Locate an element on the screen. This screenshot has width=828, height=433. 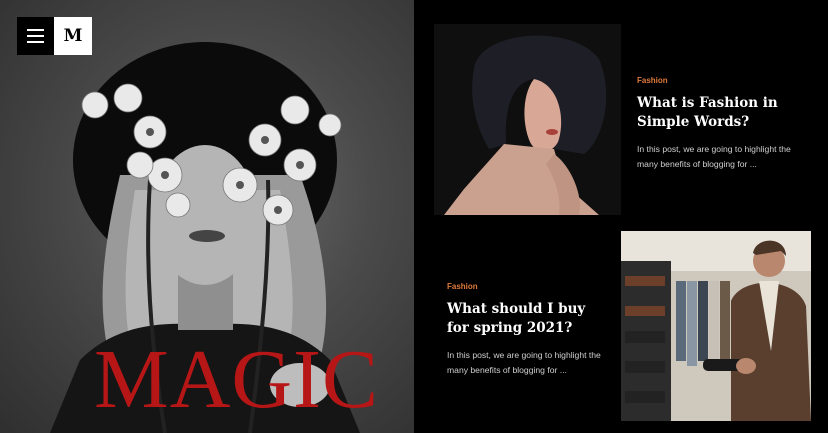
post-title: What should I buy for spring 2021? is located at coordinates (527, 319).